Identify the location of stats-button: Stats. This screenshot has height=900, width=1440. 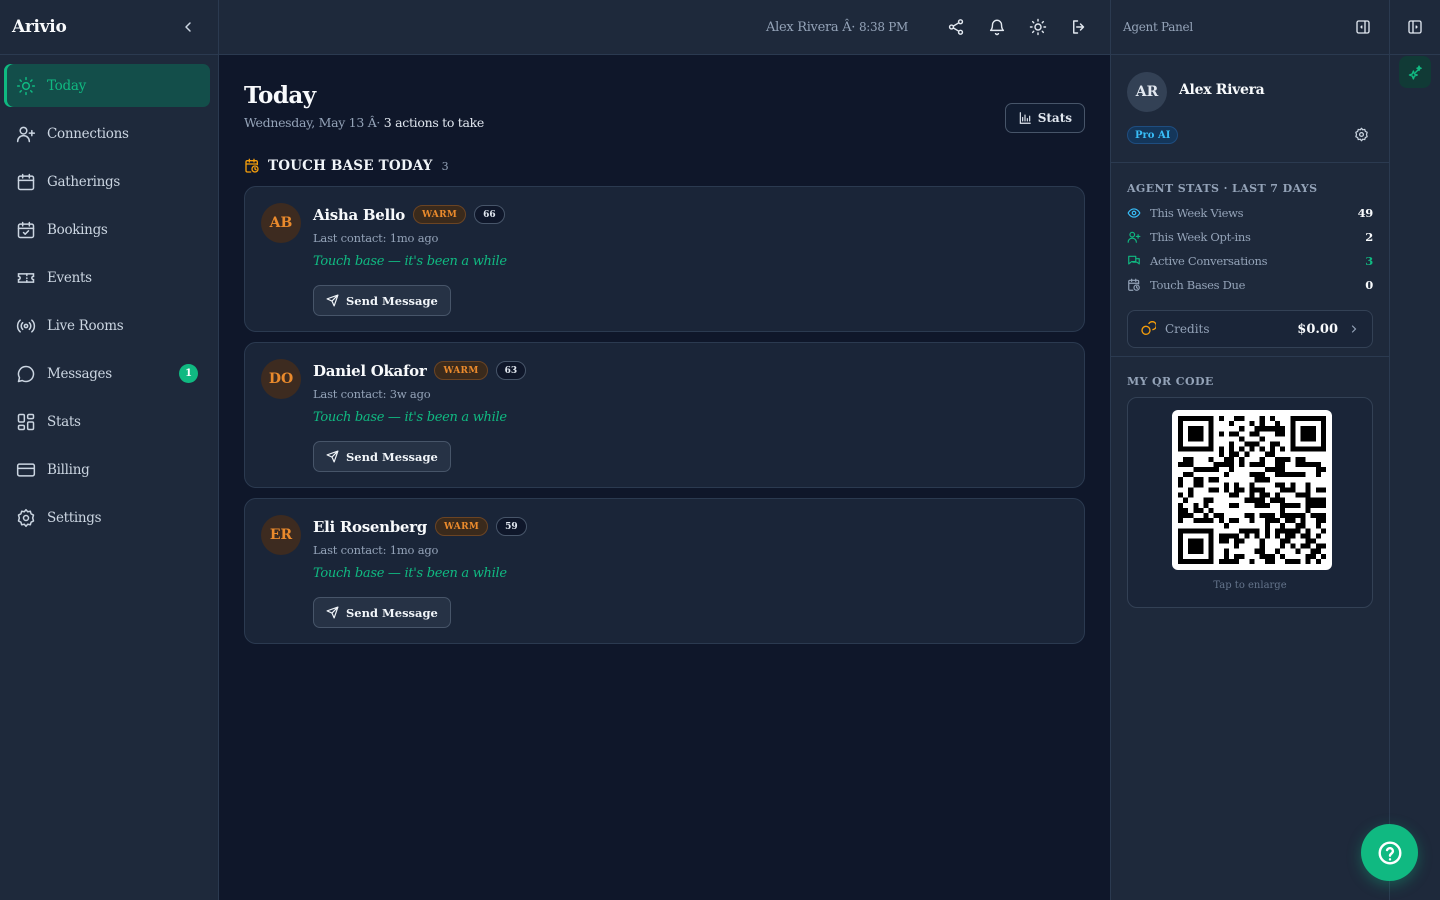
(1044, 118).